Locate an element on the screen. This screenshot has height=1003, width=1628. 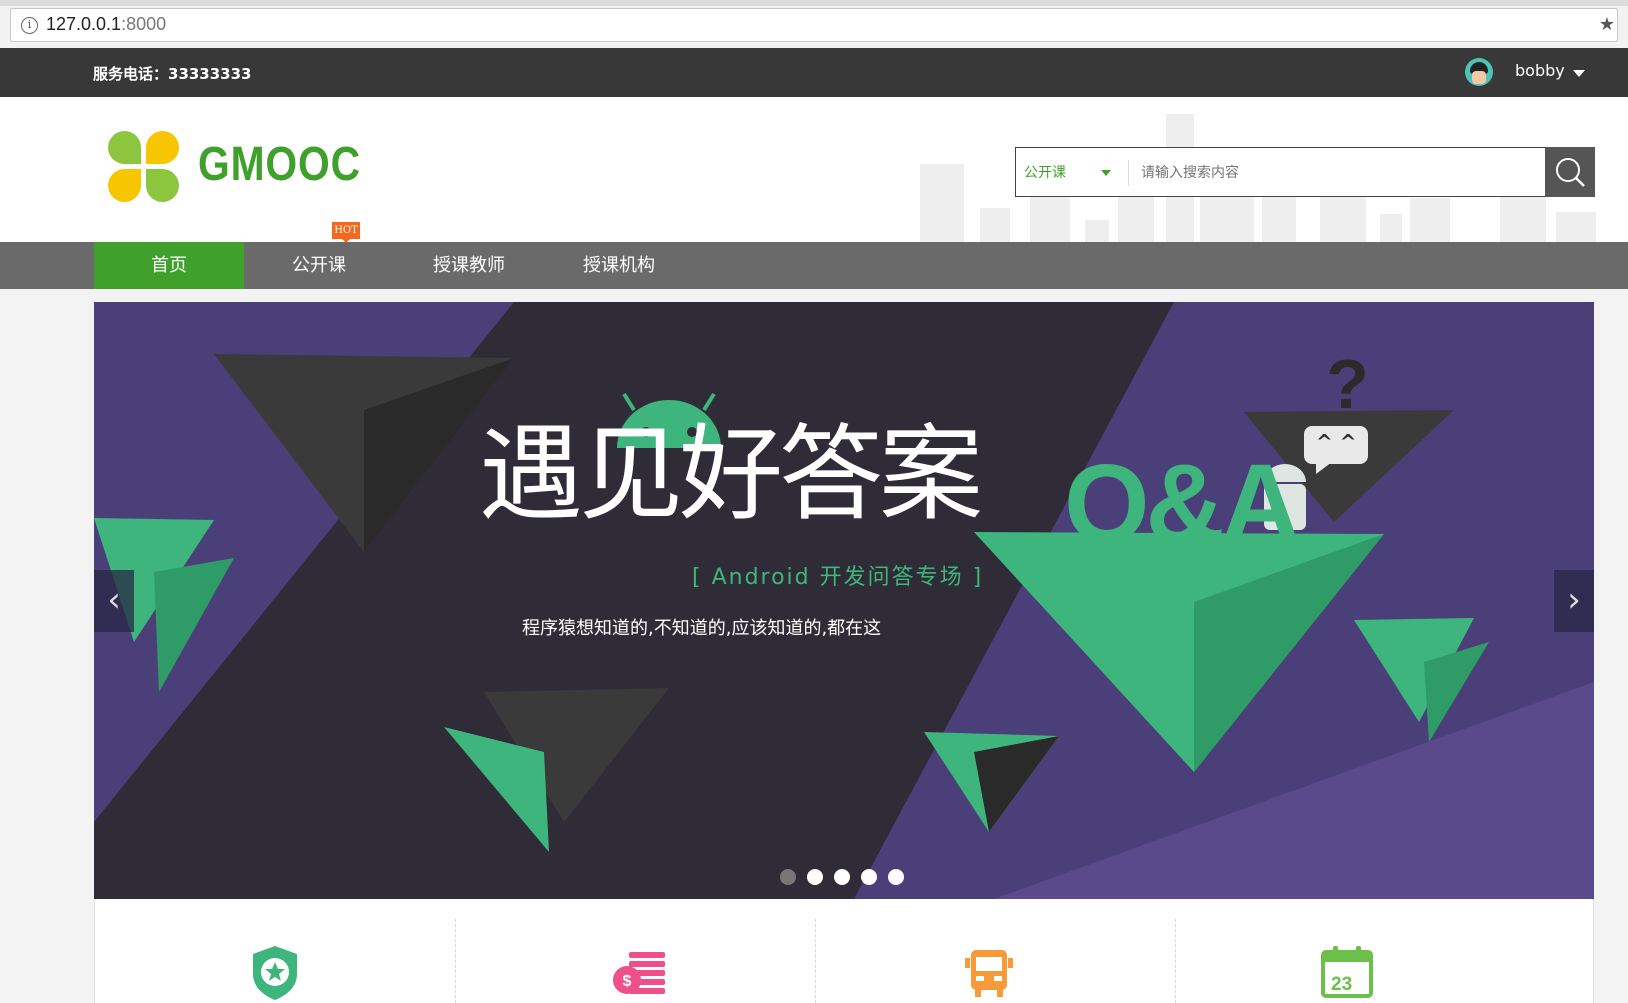
search-type-caret-icon is located at coordinates (1106, 173).